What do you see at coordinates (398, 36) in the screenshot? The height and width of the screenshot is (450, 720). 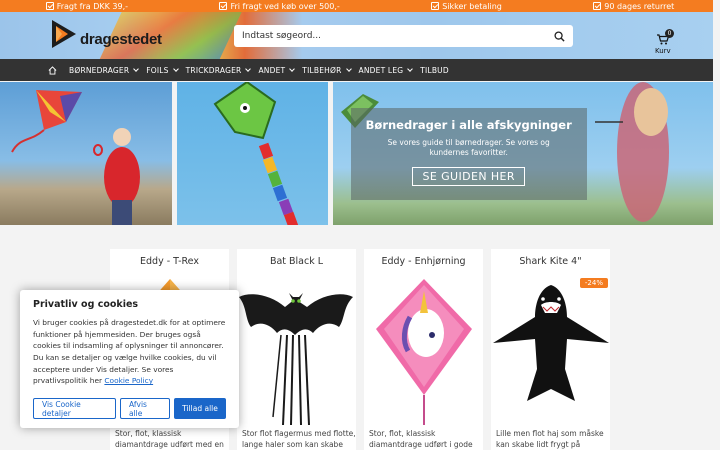 I see `search-input` at bounding box center [398, 36].